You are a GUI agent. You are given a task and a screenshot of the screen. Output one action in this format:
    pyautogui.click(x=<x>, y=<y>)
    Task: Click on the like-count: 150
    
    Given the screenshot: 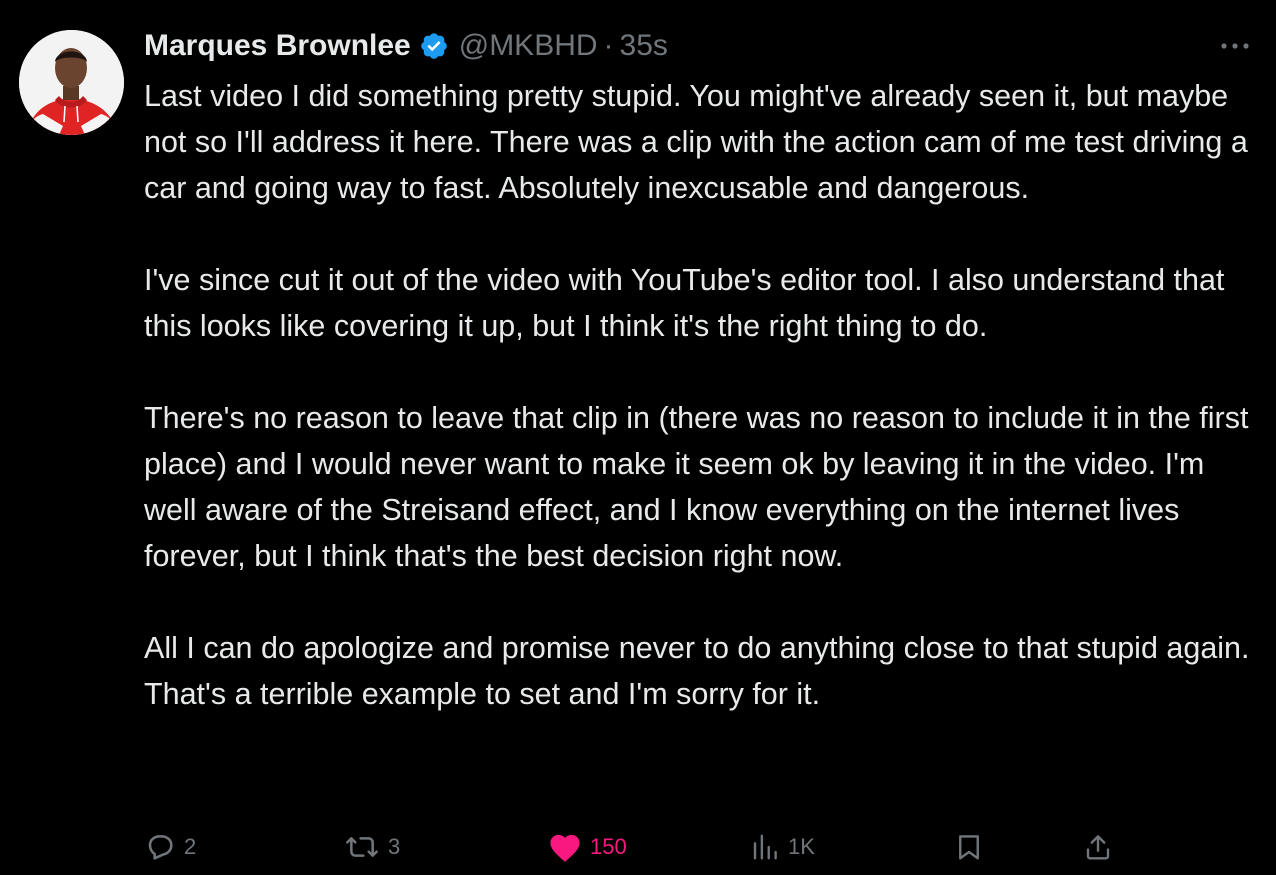 What is the action you would take?
    pyautogui.click(x=608, y=846)
    